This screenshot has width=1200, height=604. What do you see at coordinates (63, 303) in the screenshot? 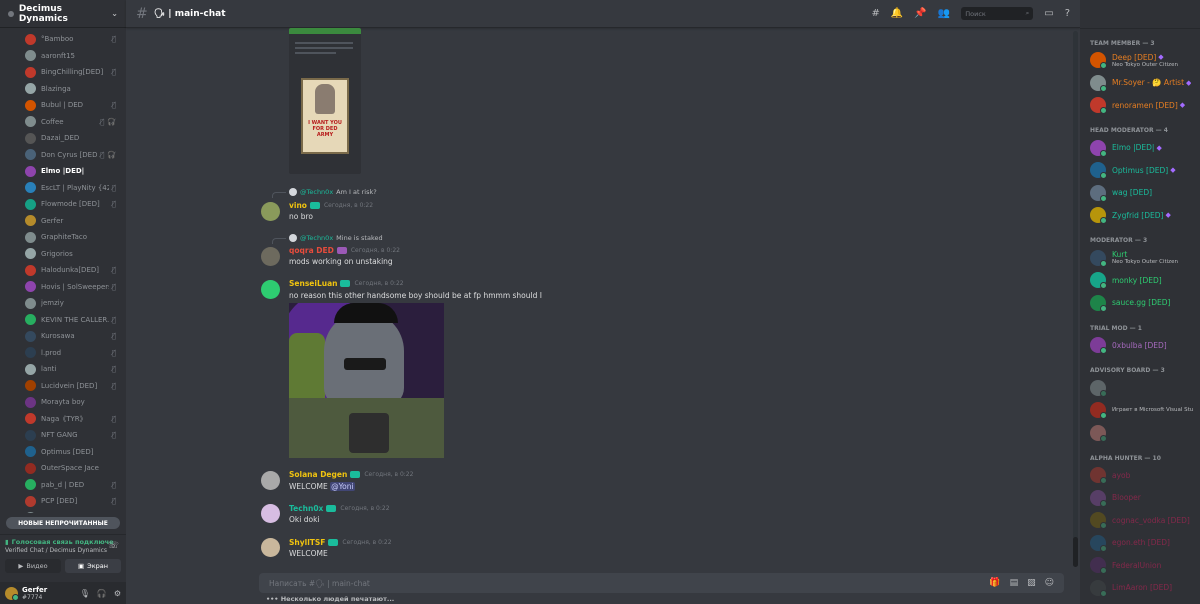
I see `voice-user: jemziy` at bounding box center [63, 303].